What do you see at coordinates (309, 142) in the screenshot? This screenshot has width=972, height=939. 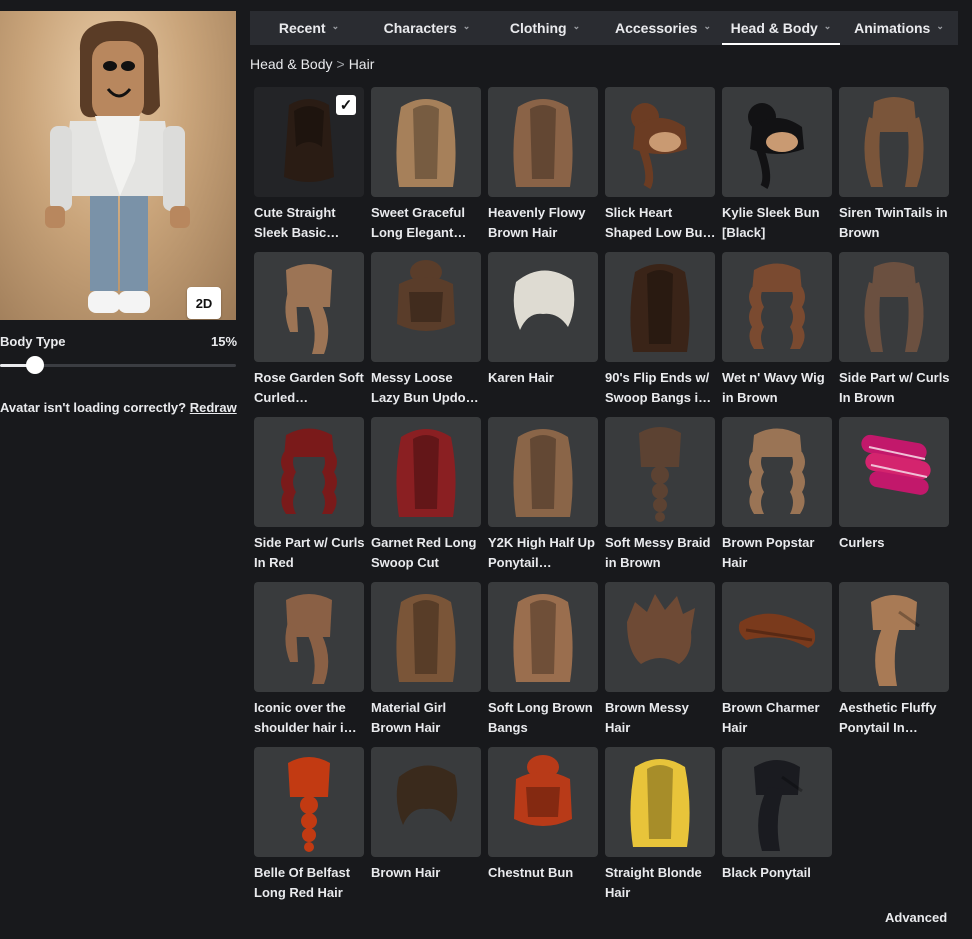 I see `hair-item-thumbnail: ✓` at bounding box center [309, 142].